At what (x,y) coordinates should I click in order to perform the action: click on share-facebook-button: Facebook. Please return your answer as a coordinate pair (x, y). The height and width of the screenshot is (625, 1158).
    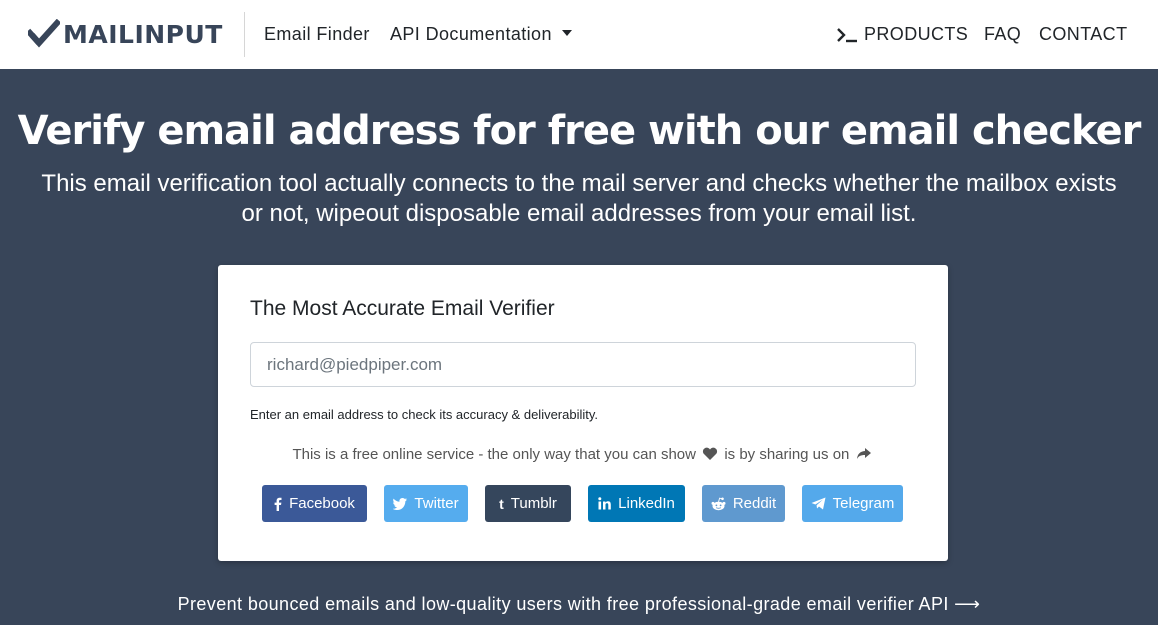
    Looking at the image, I should click on (314, 503).